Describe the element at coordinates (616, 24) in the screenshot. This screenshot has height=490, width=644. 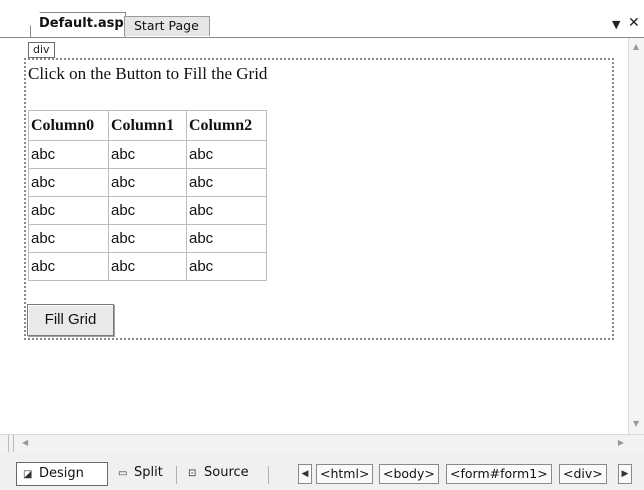
I see `window-list-dropdown-icon: ▼` at that location.